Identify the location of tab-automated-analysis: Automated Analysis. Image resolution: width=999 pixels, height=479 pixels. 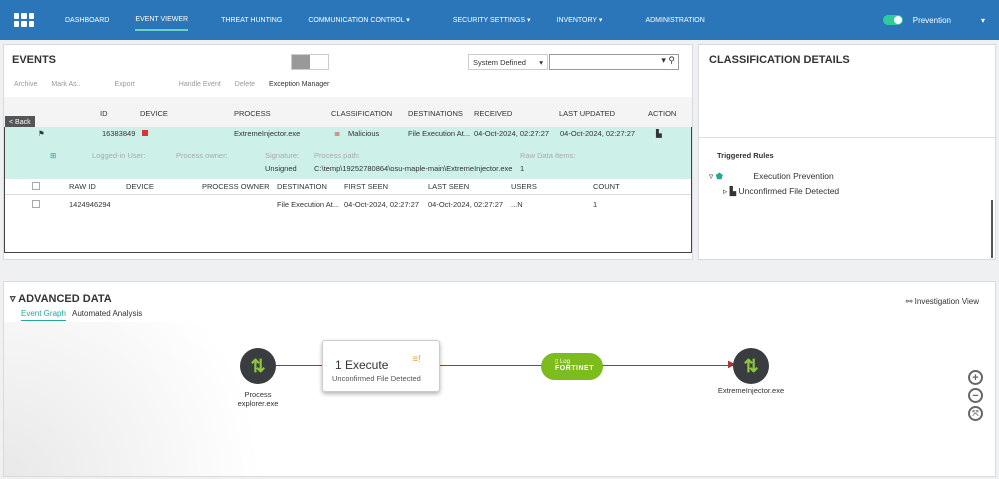
(107, 313).